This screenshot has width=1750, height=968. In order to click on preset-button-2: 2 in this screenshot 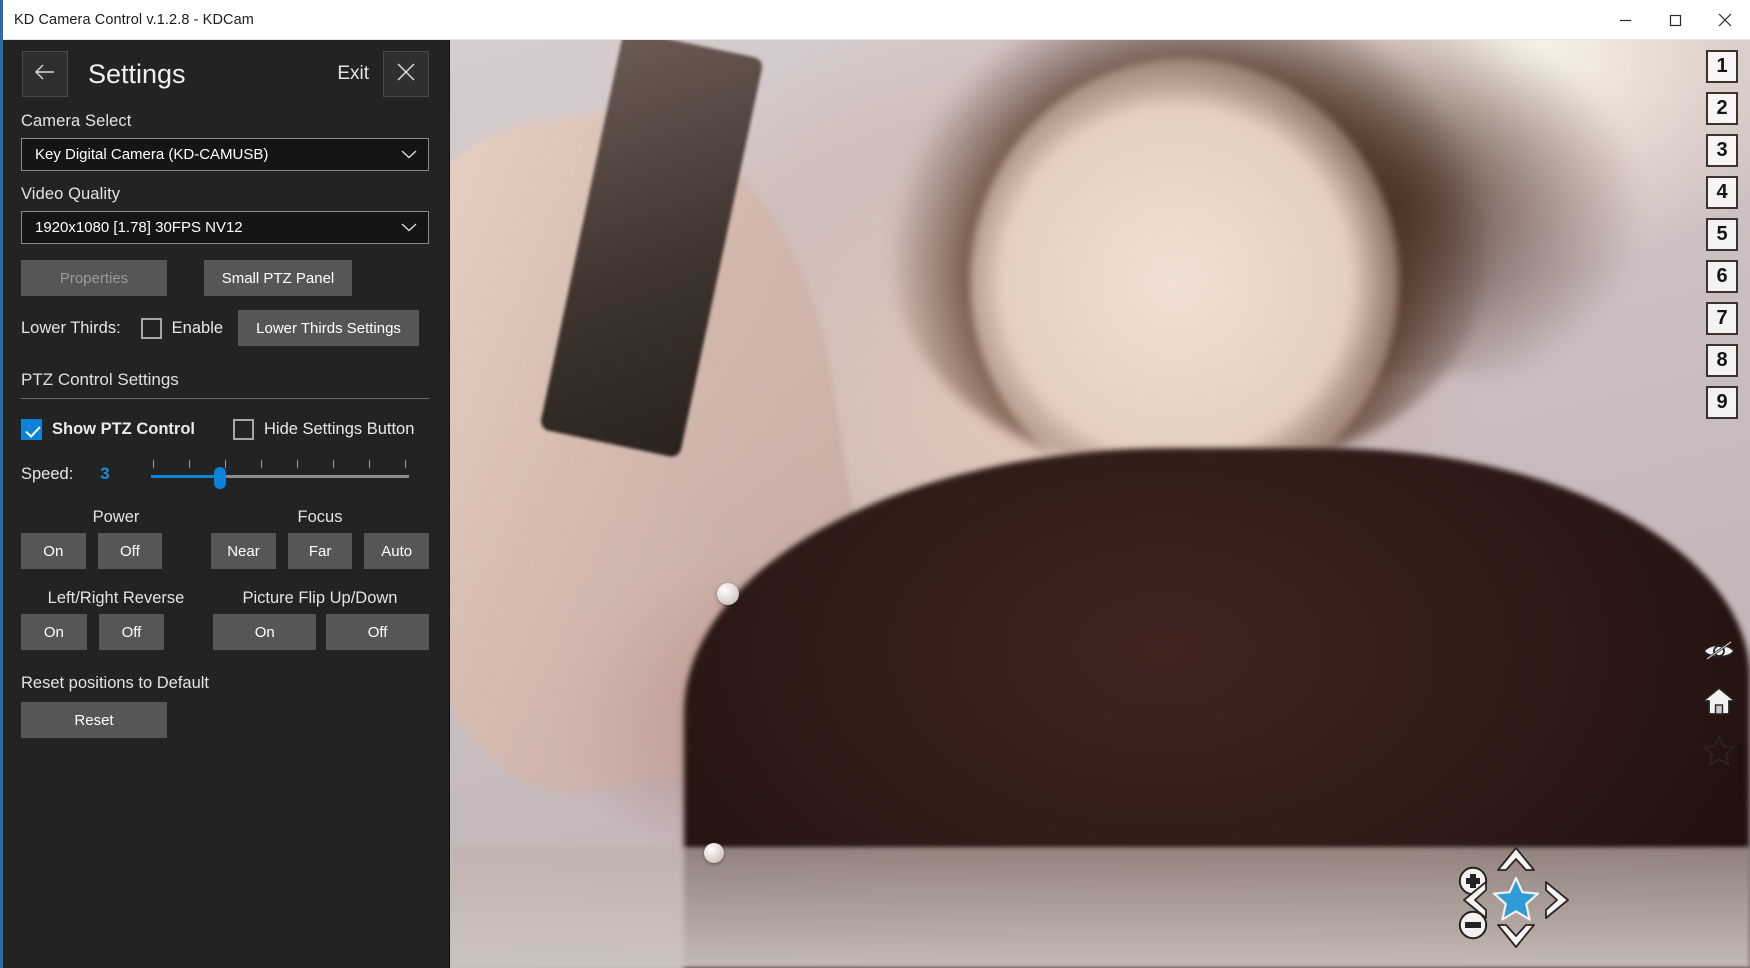, I will do `click(1722, 108)`.